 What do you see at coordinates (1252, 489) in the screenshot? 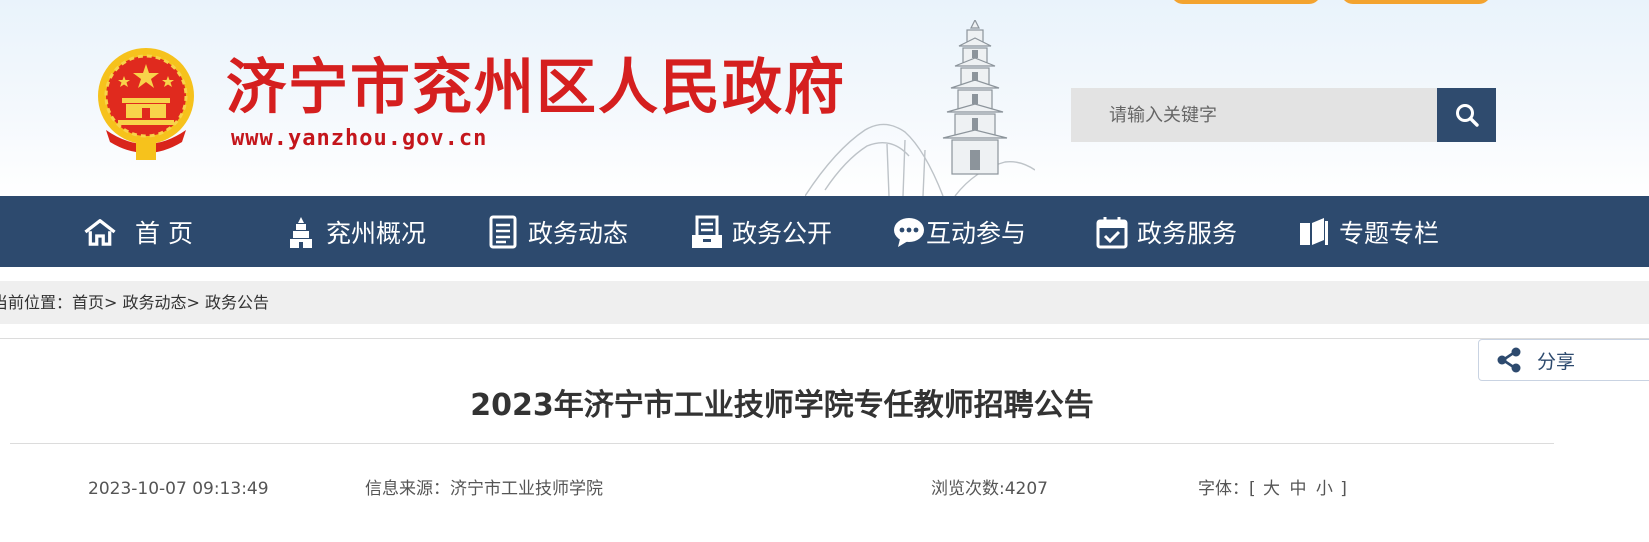
I see `font-bracket-open: [` at bounding box center [1252, 489].